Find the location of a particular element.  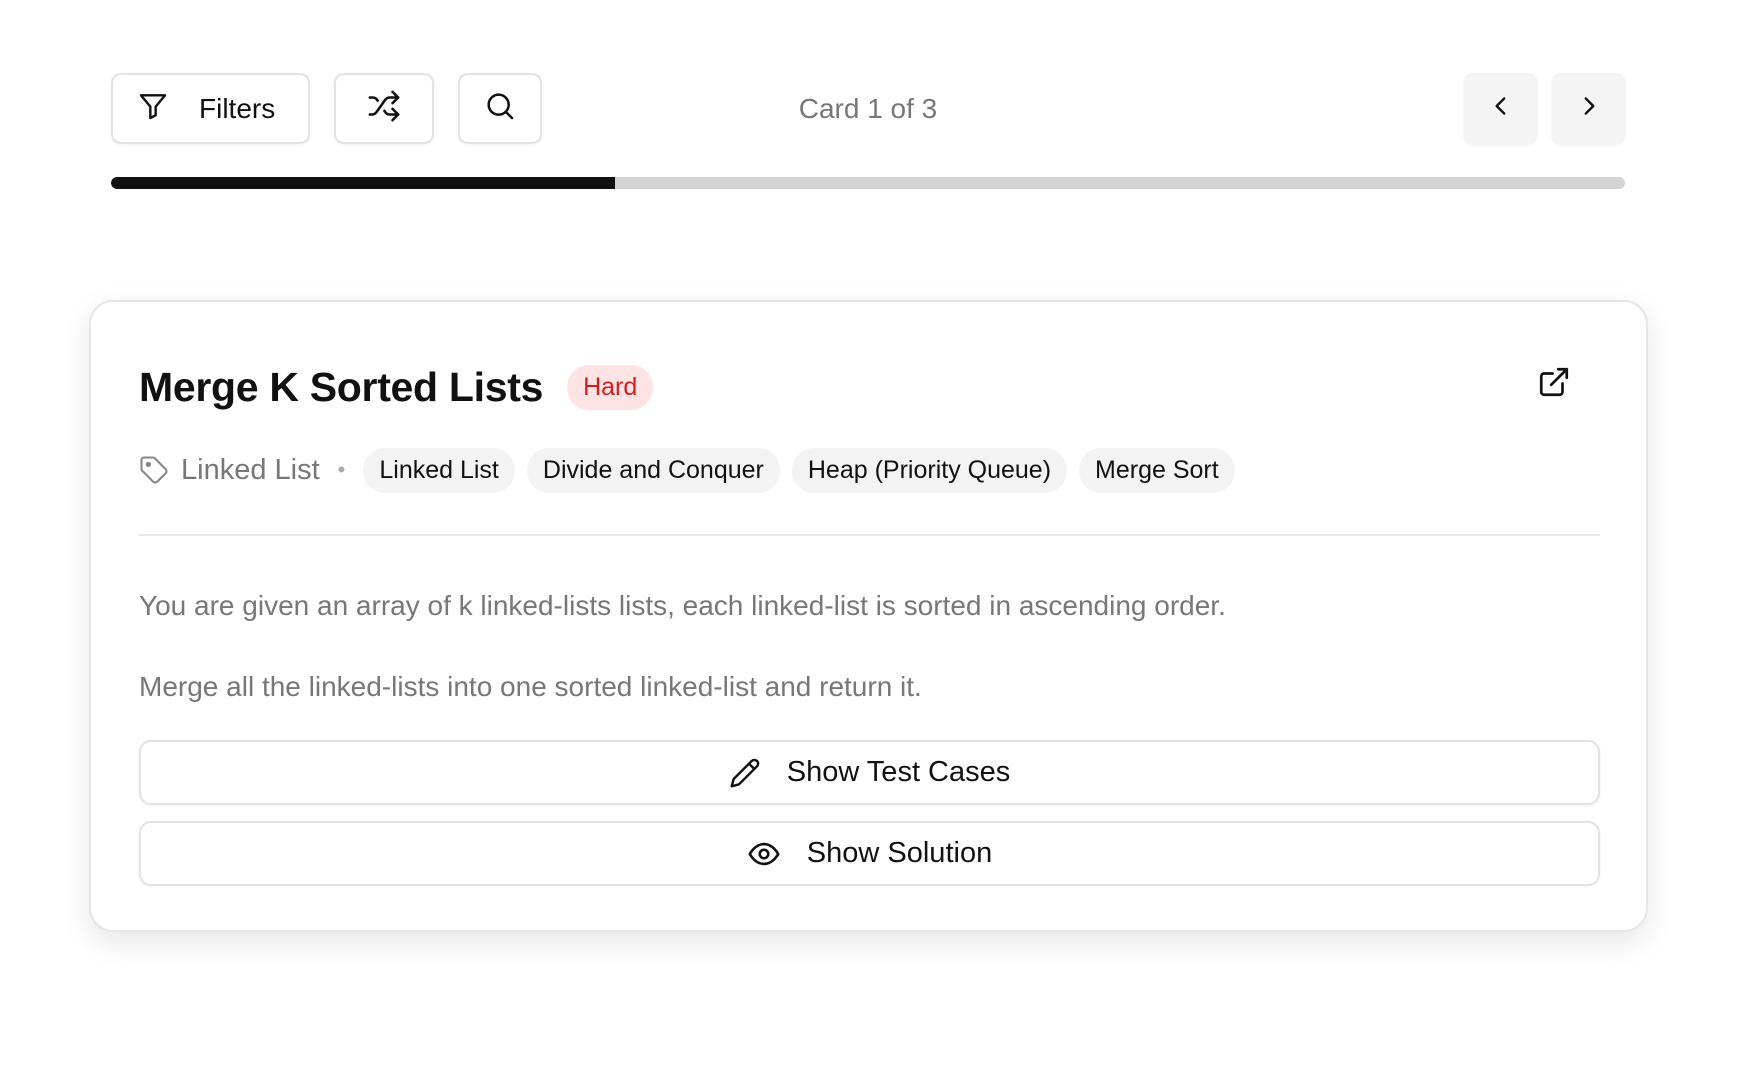

show-solution-button: Show Solution is located at coordinates (869, 853).